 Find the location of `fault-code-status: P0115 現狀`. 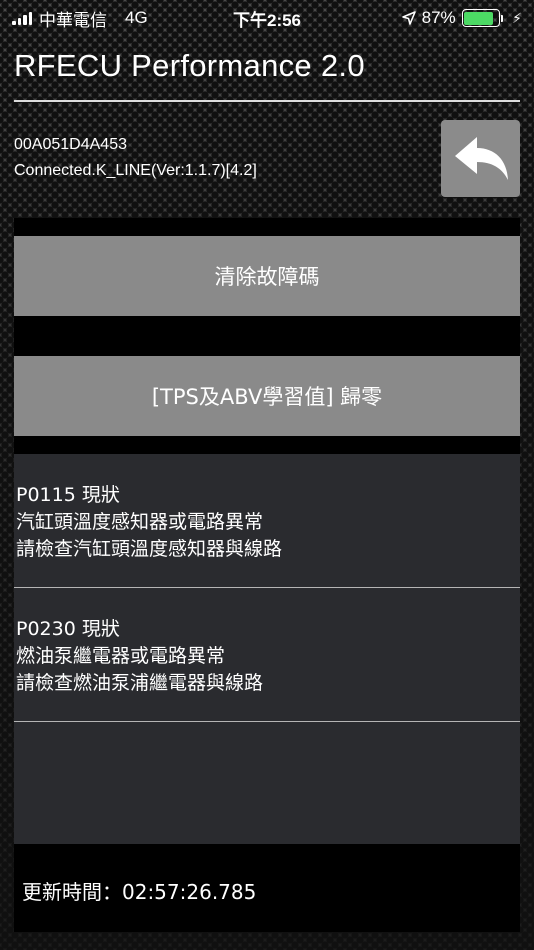

fault-code-status: P0115 現狀 is located at coordinates (68, 495).